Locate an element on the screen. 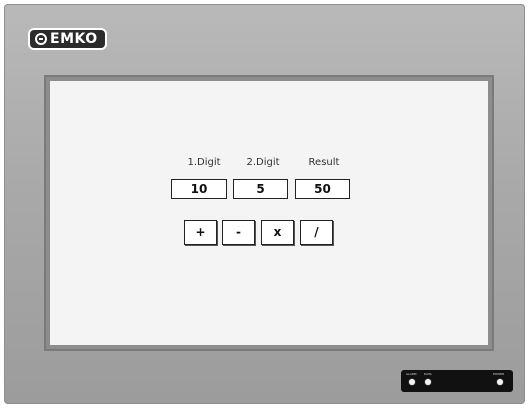 The image size is (530, 409). alarm-led-icon is located at coordinates (412, 382).